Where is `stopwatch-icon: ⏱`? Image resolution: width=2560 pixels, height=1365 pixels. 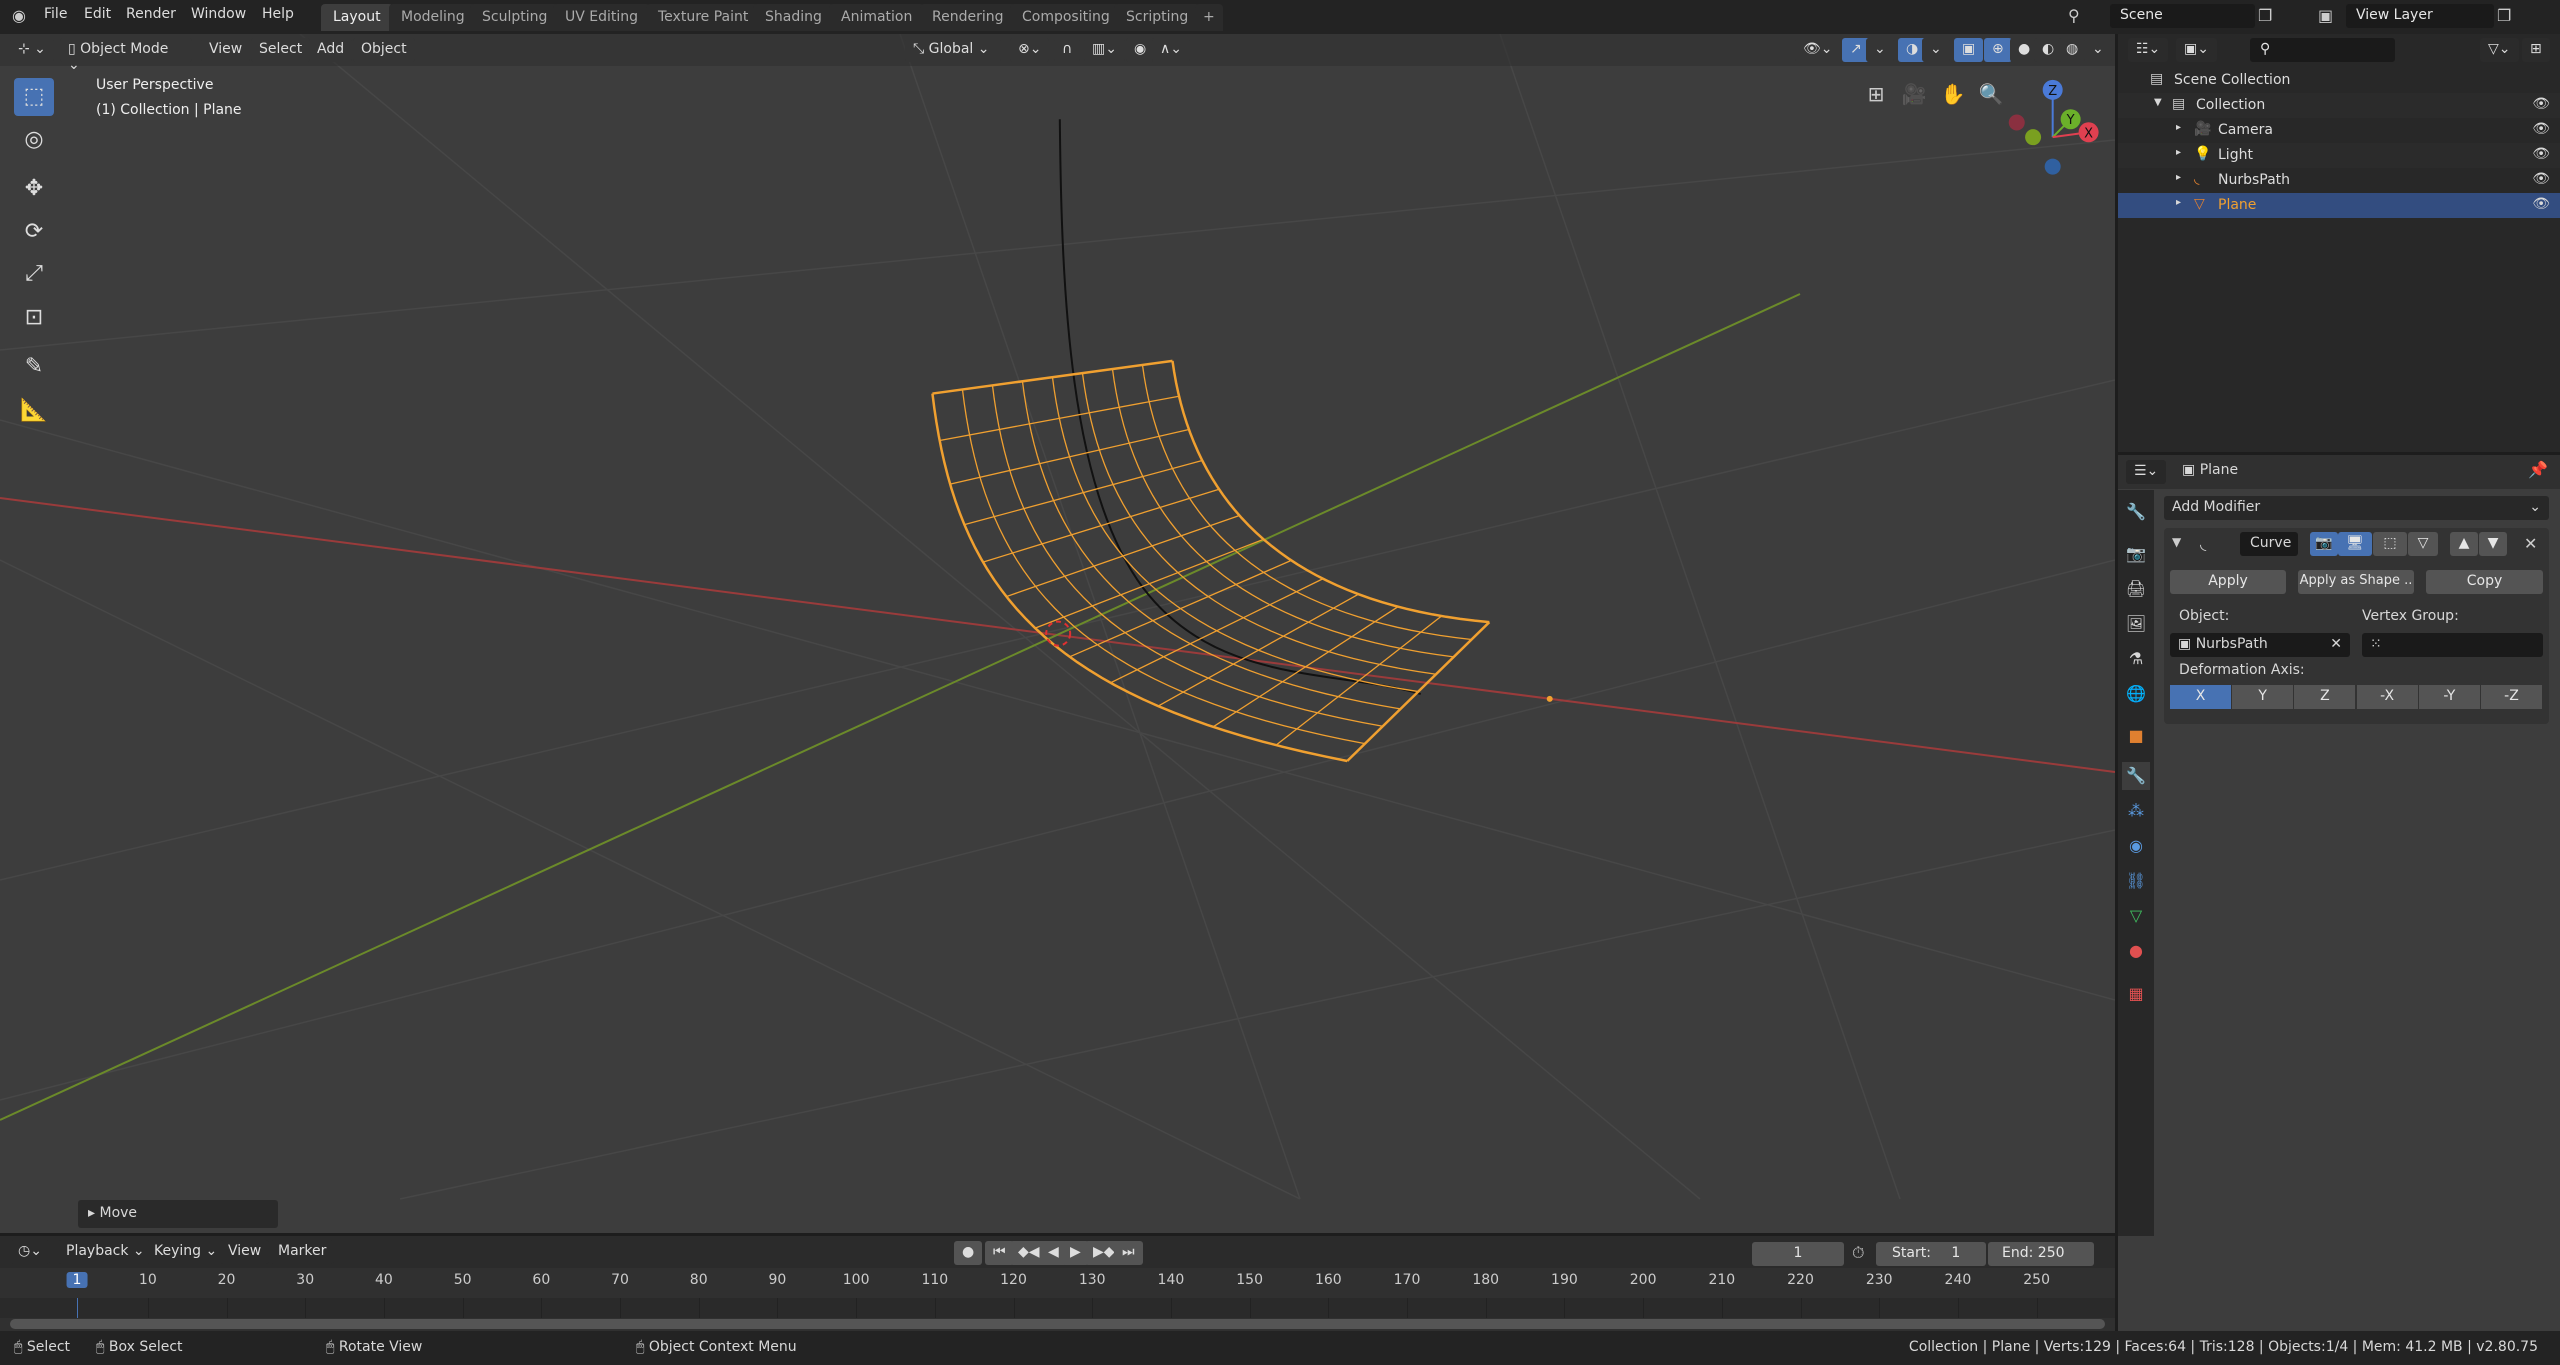 stopwatch-icon: ⏱ is located at coordinates (1858, 1253).